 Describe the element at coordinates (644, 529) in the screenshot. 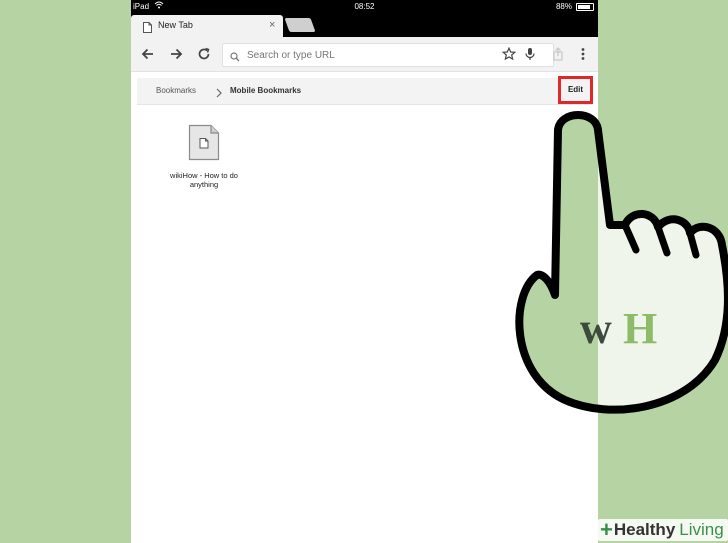

I see `watermark-healthy: Healthy` at that location.